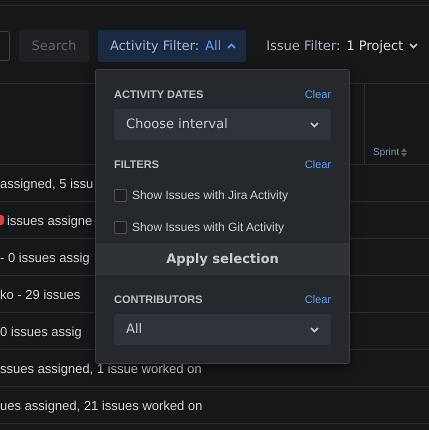 Image resolution: width=429 pixels, height=430 pixels. I want to click on section-title: CONTRIBUTORS, so click(158, 300).